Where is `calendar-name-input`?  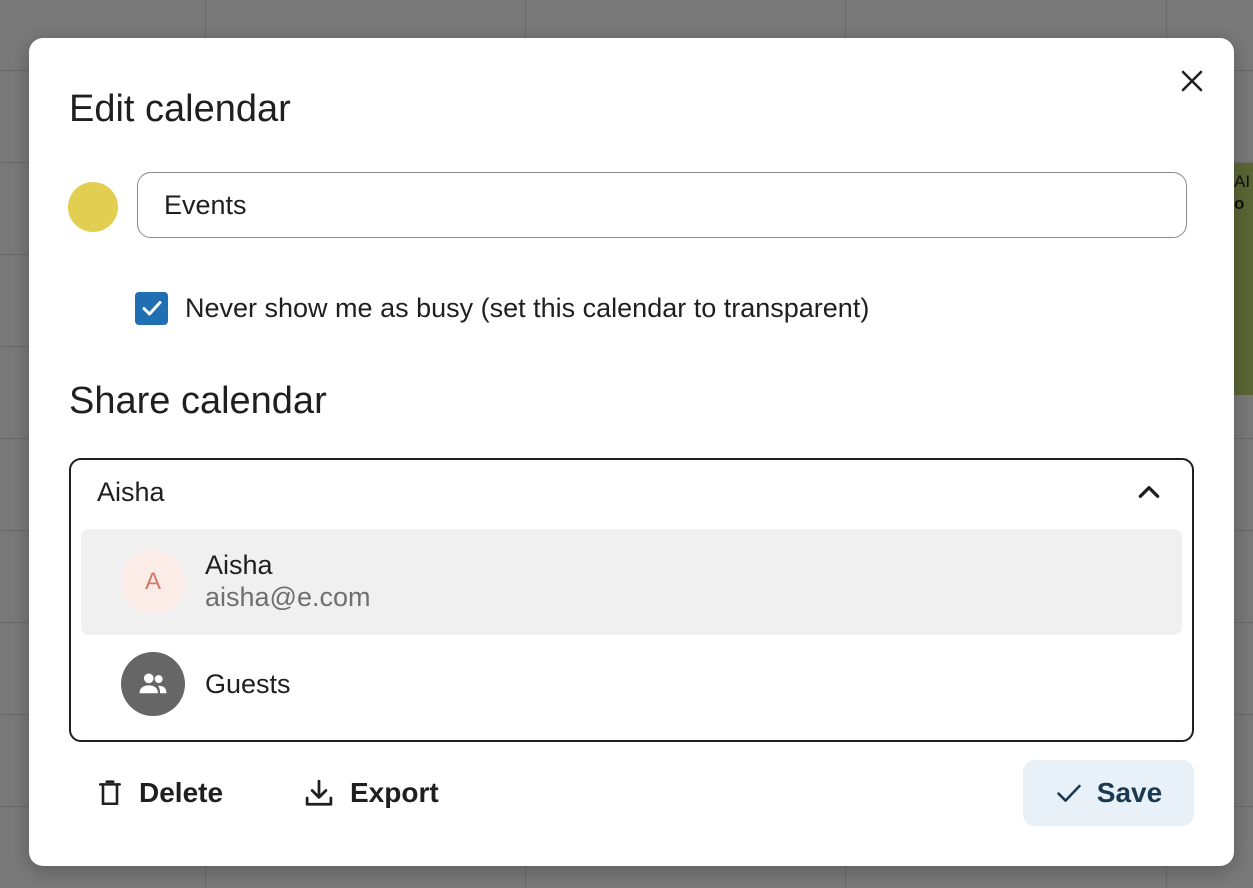
calendar-name-input is located at coordinates (662, 205).